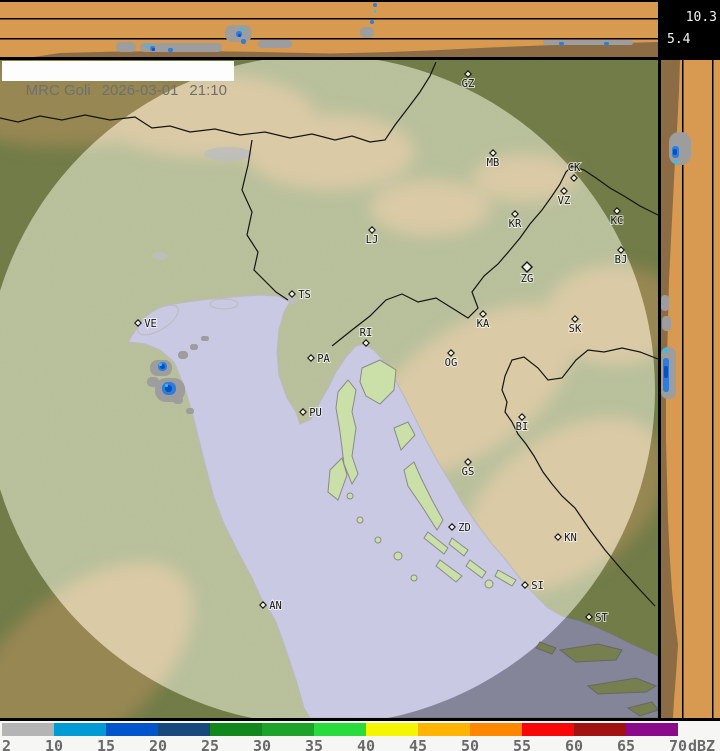  I want to click on top-height-gridline-5km, so click(329, 39).